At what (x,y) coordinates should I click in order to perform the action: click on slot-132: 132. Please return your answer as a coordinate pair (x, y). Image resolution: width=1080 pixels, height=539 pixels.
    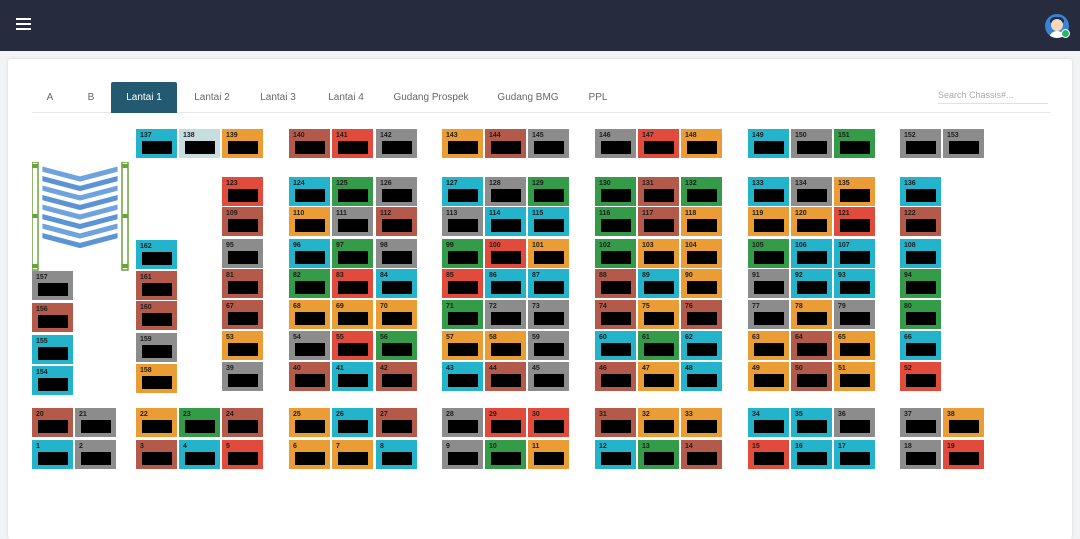
    Looking at the image, I should click on (701, 191).